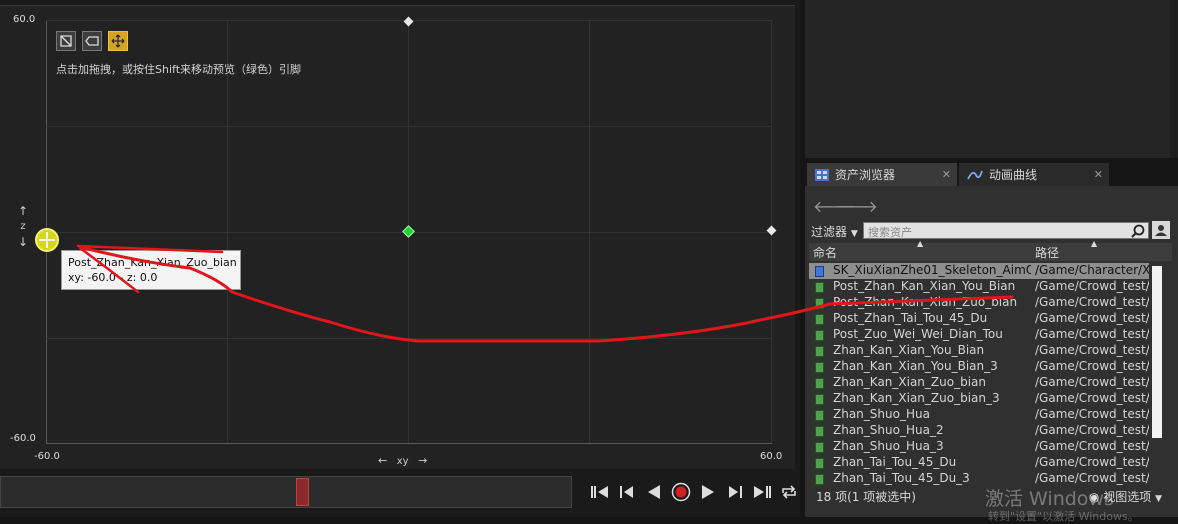  I want to click on step-back-button, so click(627, 492).